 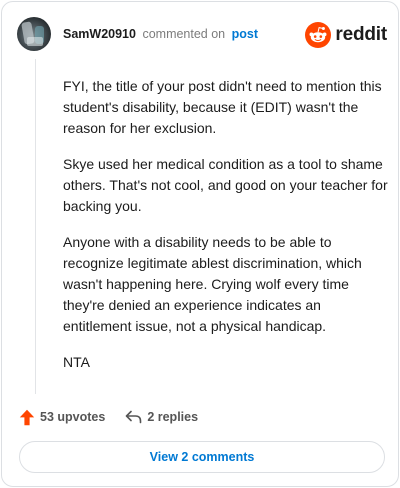 What do you see at coordinates (108, 417) in the screenshot?
I see `comment-actions: 53 upvotes 2 replies` at bounding box center [108, 417].